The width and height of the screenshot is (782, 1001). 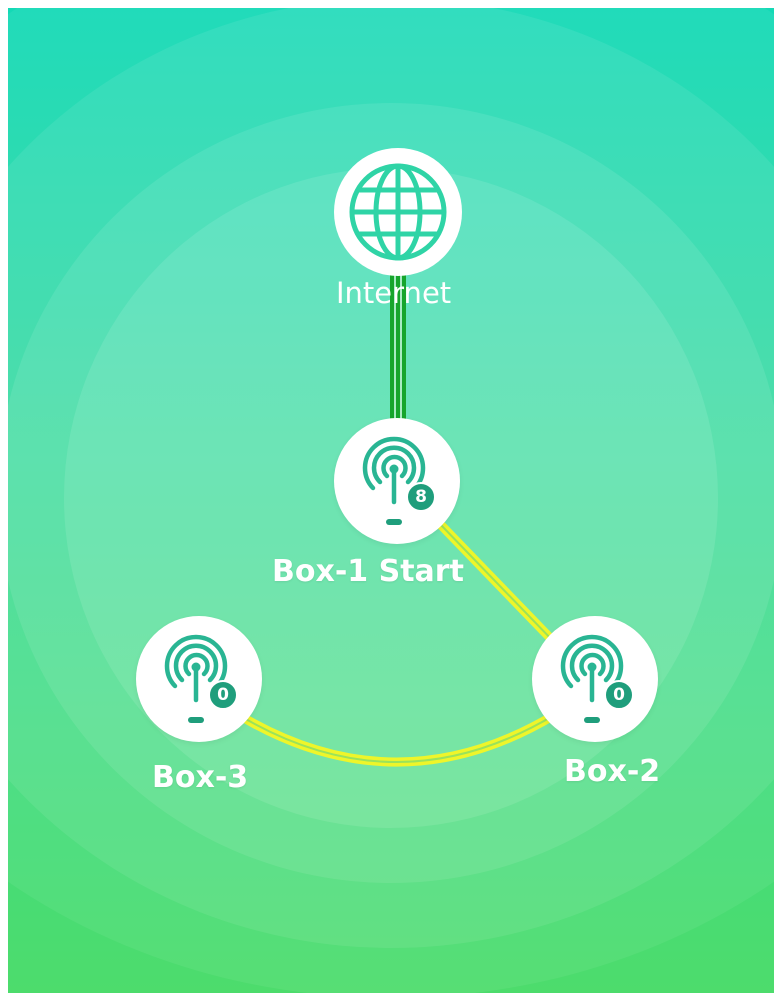 I want to click on mesh-node-box-1: 8, so click(x=397, y=481).